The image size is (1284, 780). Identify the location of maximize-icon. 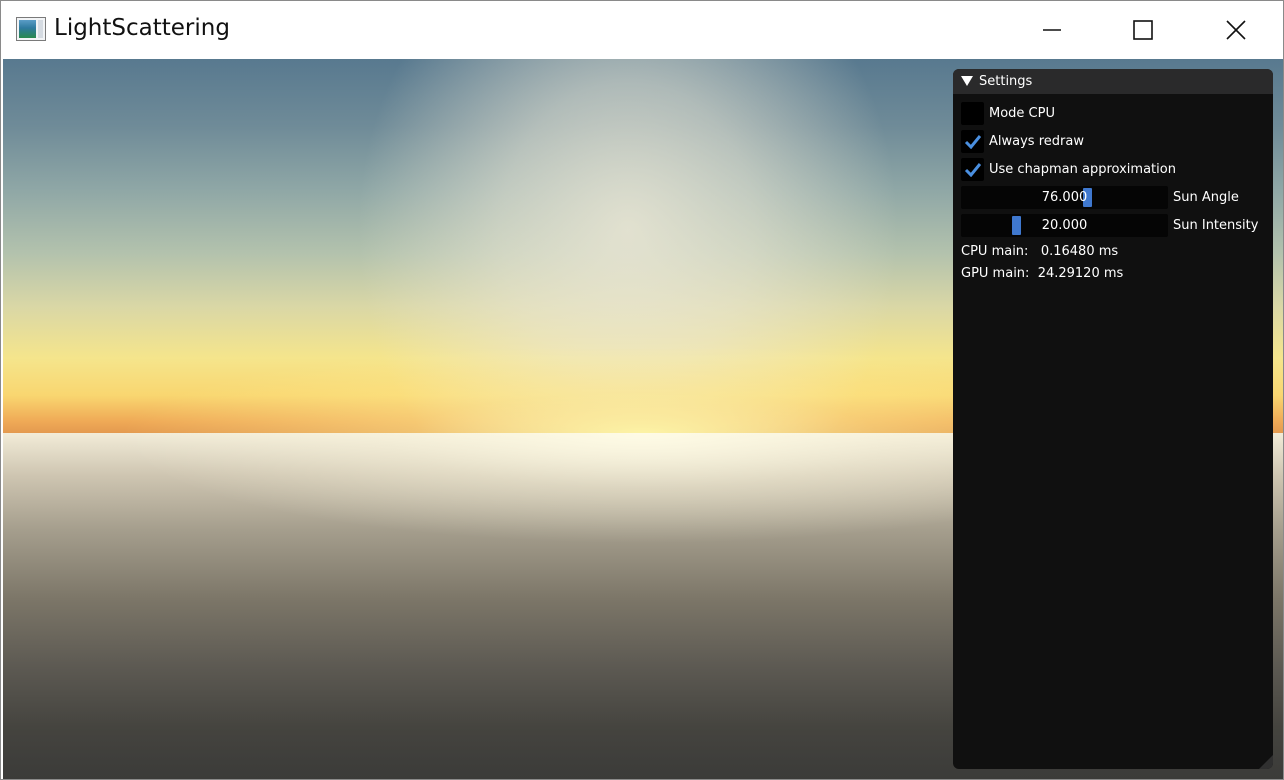
(1143, 30).